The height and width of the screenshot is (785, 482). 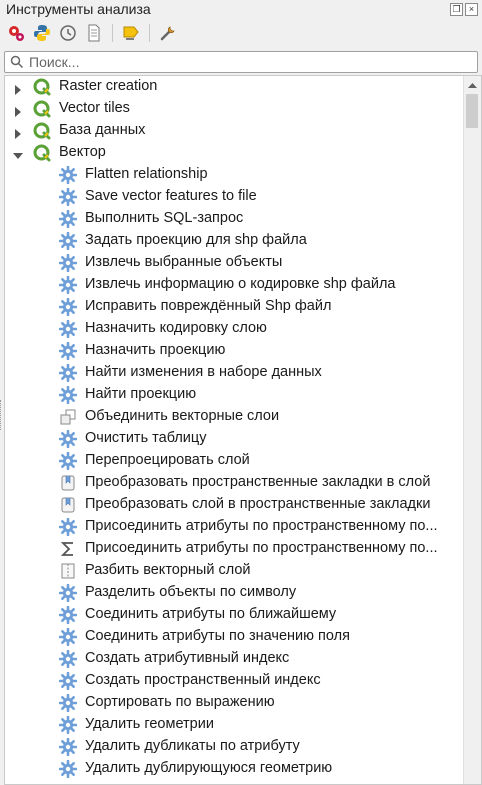 What do you see at coordinates (234, 153) in the screenshot?
I see `tree-group-row: Вектор` at bounding box center [234, 153].